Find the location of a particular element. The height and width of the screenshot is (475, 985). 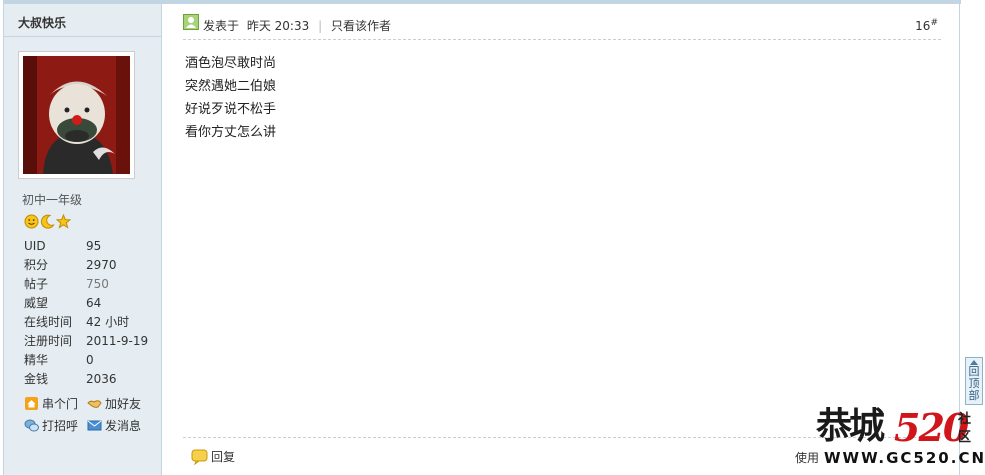

author-divider is located at coordinates (83, 36).